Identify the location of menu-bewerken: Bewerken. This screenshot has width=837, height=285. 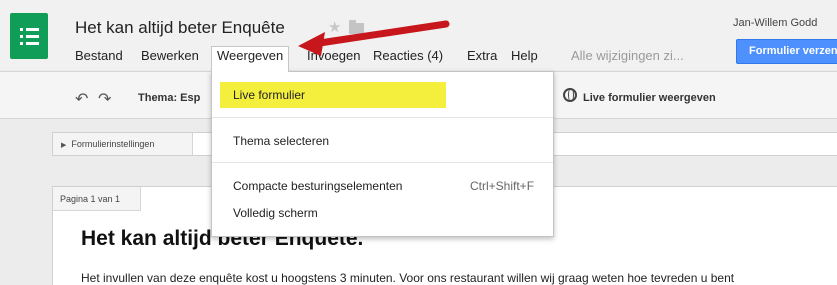
(170, 55).